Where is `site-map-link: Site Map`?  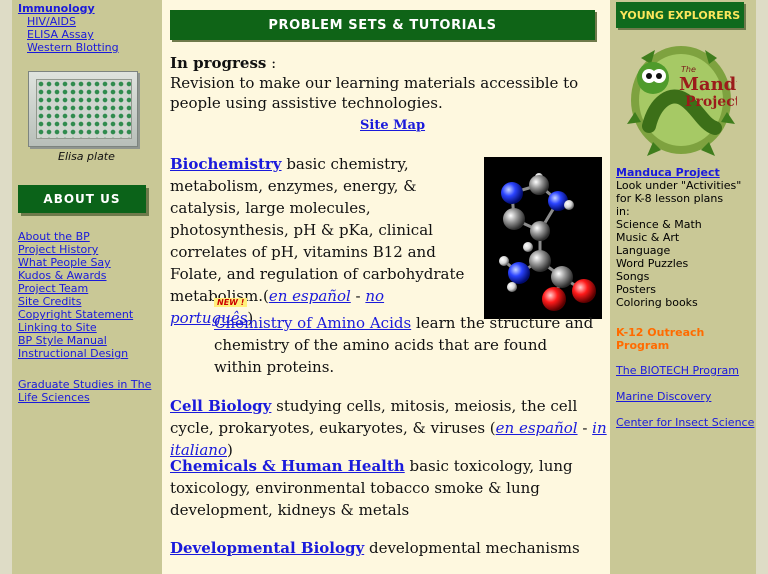 site-map-link: Site Map is located at coordinates (392, 125).